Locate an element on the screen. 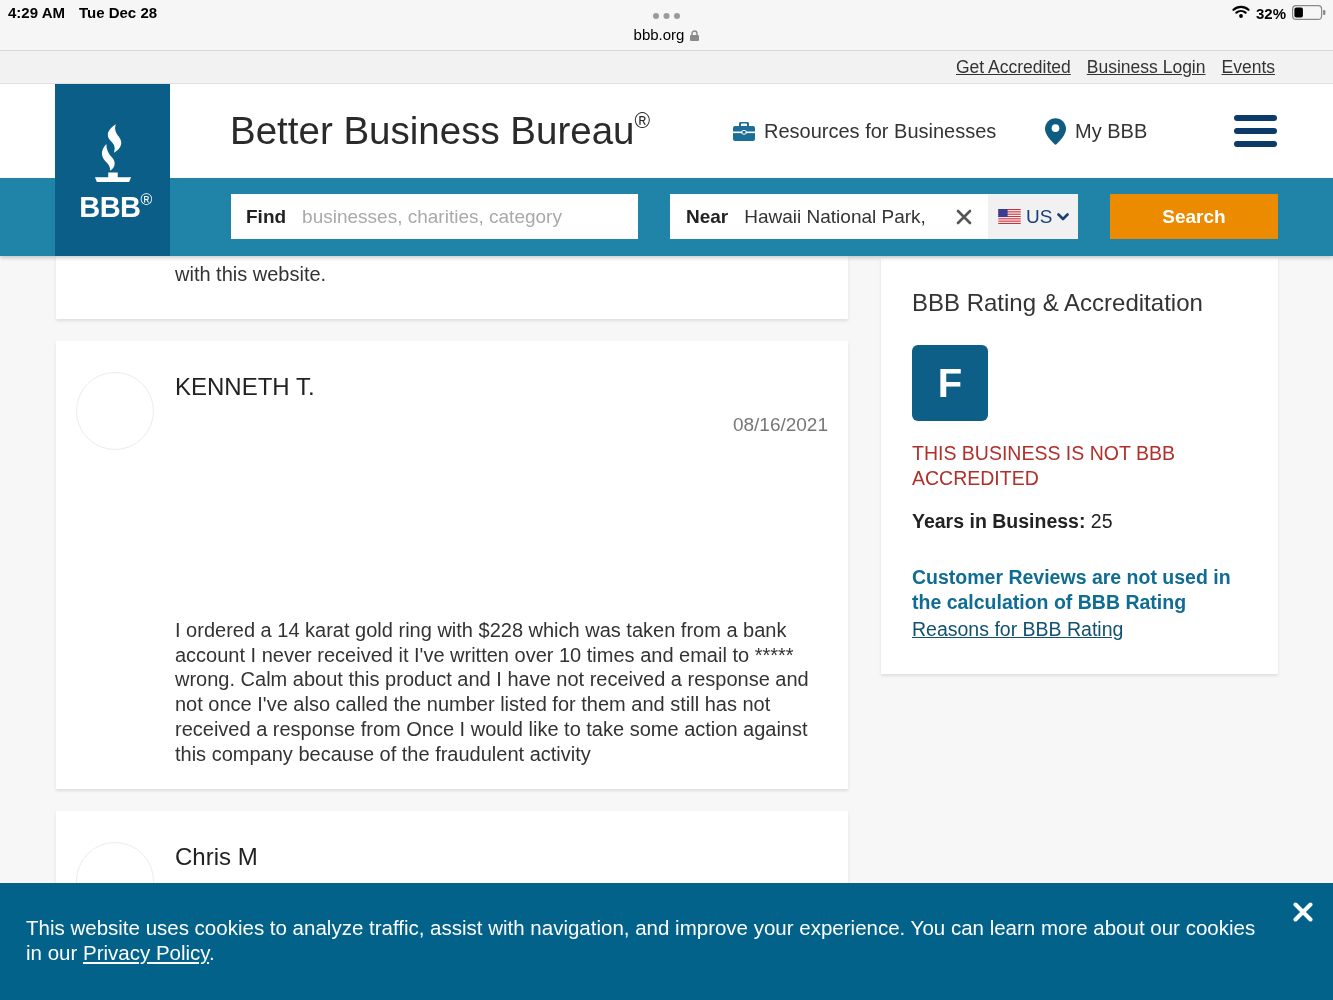  years-in-business: Years in Business: 25 is located at coordinates (1013, 521).